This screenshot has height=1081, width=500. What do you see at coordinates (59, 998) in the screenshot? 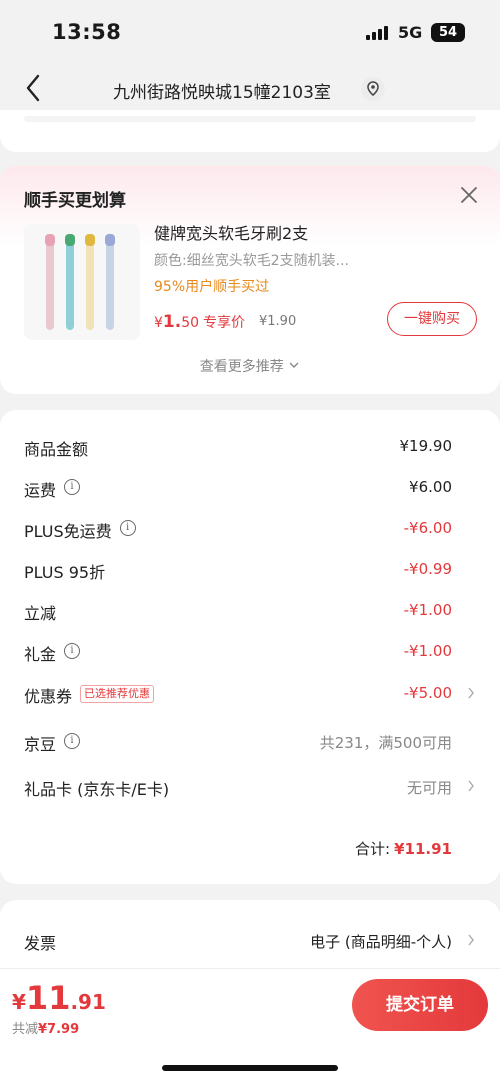
I see `pay-total: ¥11.91` at bounding box center [59, 998].